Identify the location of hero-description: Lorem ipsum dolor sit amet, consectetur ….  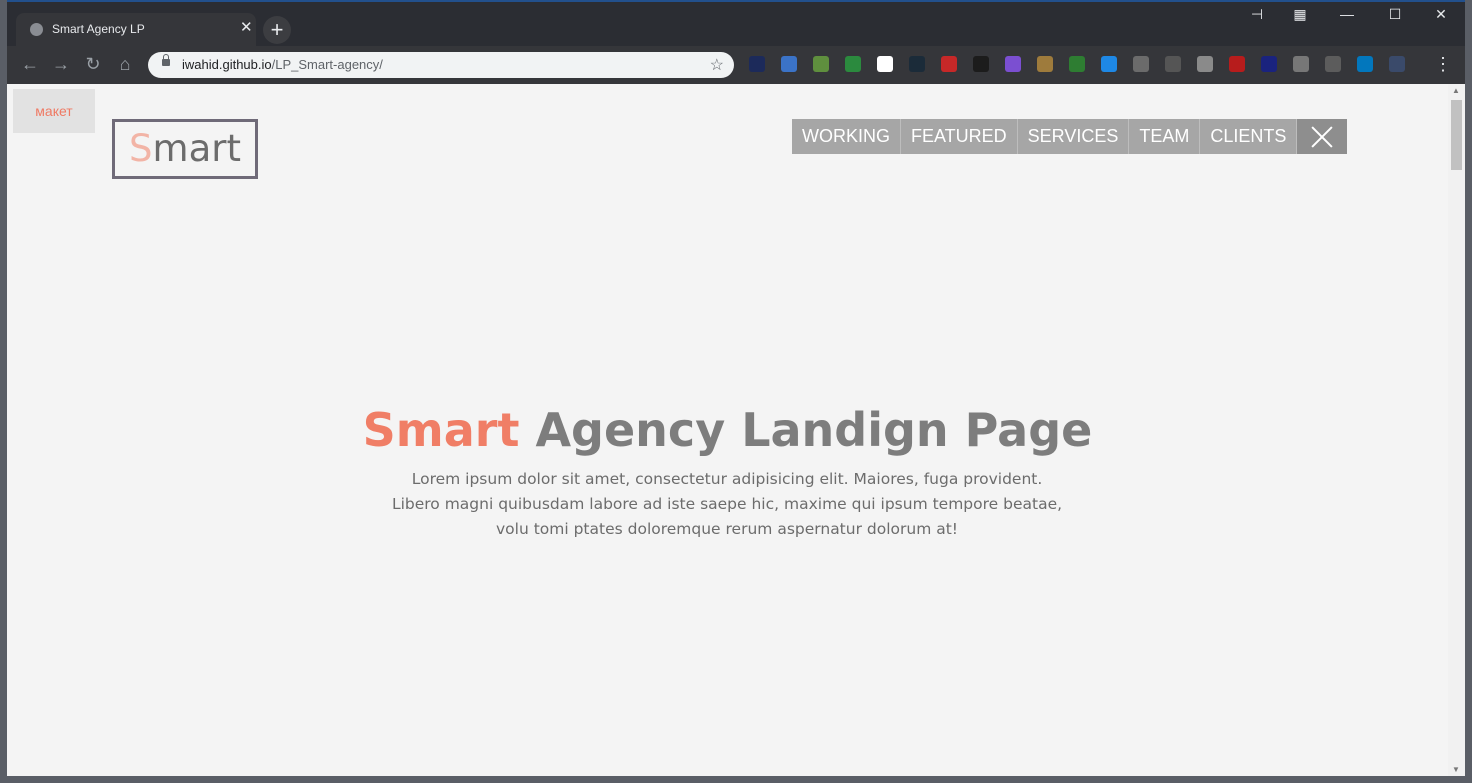
(727, 503).